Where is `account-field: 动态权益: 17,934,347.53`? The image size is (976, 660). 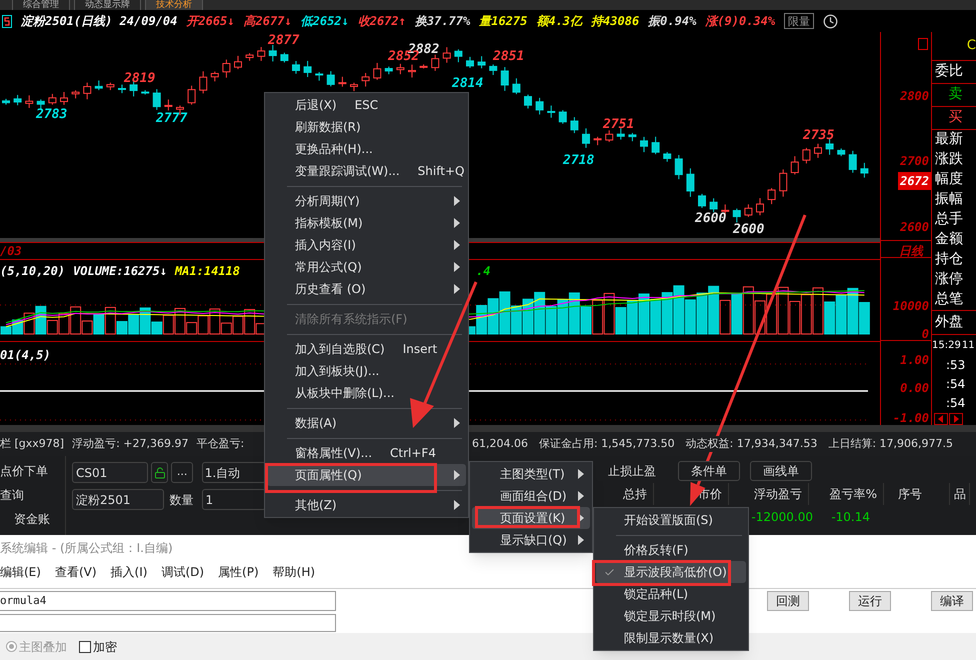 account-field: 动态权益: 17,934,347.53 is located at coordinates (752, 444).